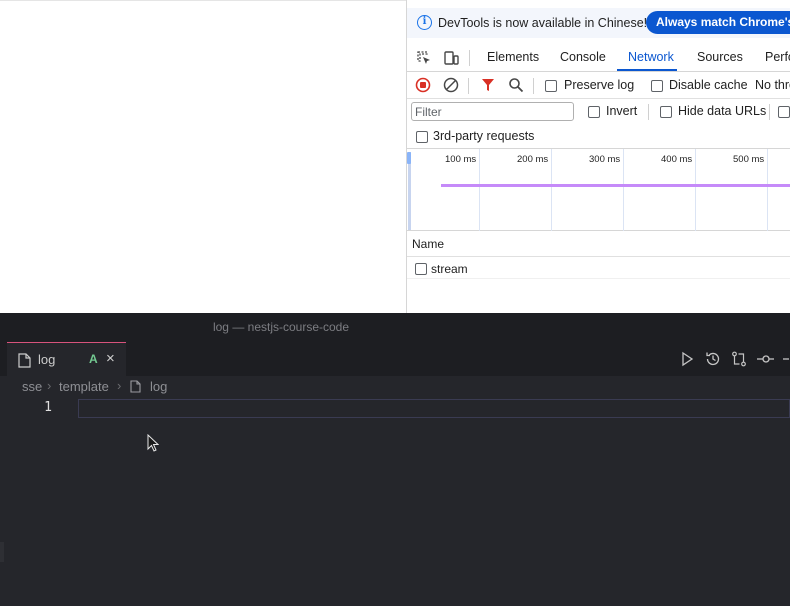 The image size is (790, 606). Describe the element at coordinates (47, 359) in the screenshot. I see `tab-label: log` at that location.